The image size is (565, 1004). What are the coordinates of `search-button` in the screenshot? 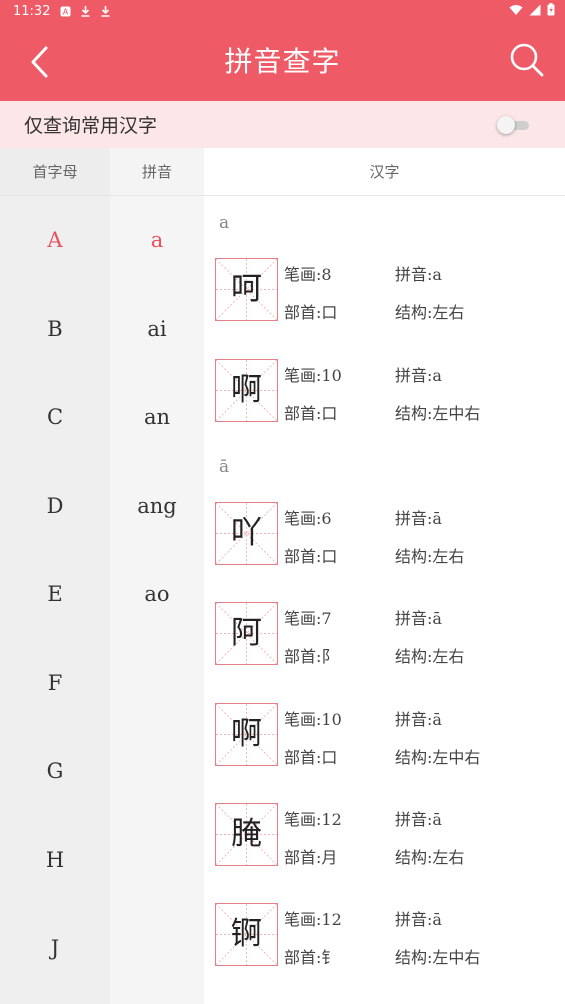 It's located at (527, 60).